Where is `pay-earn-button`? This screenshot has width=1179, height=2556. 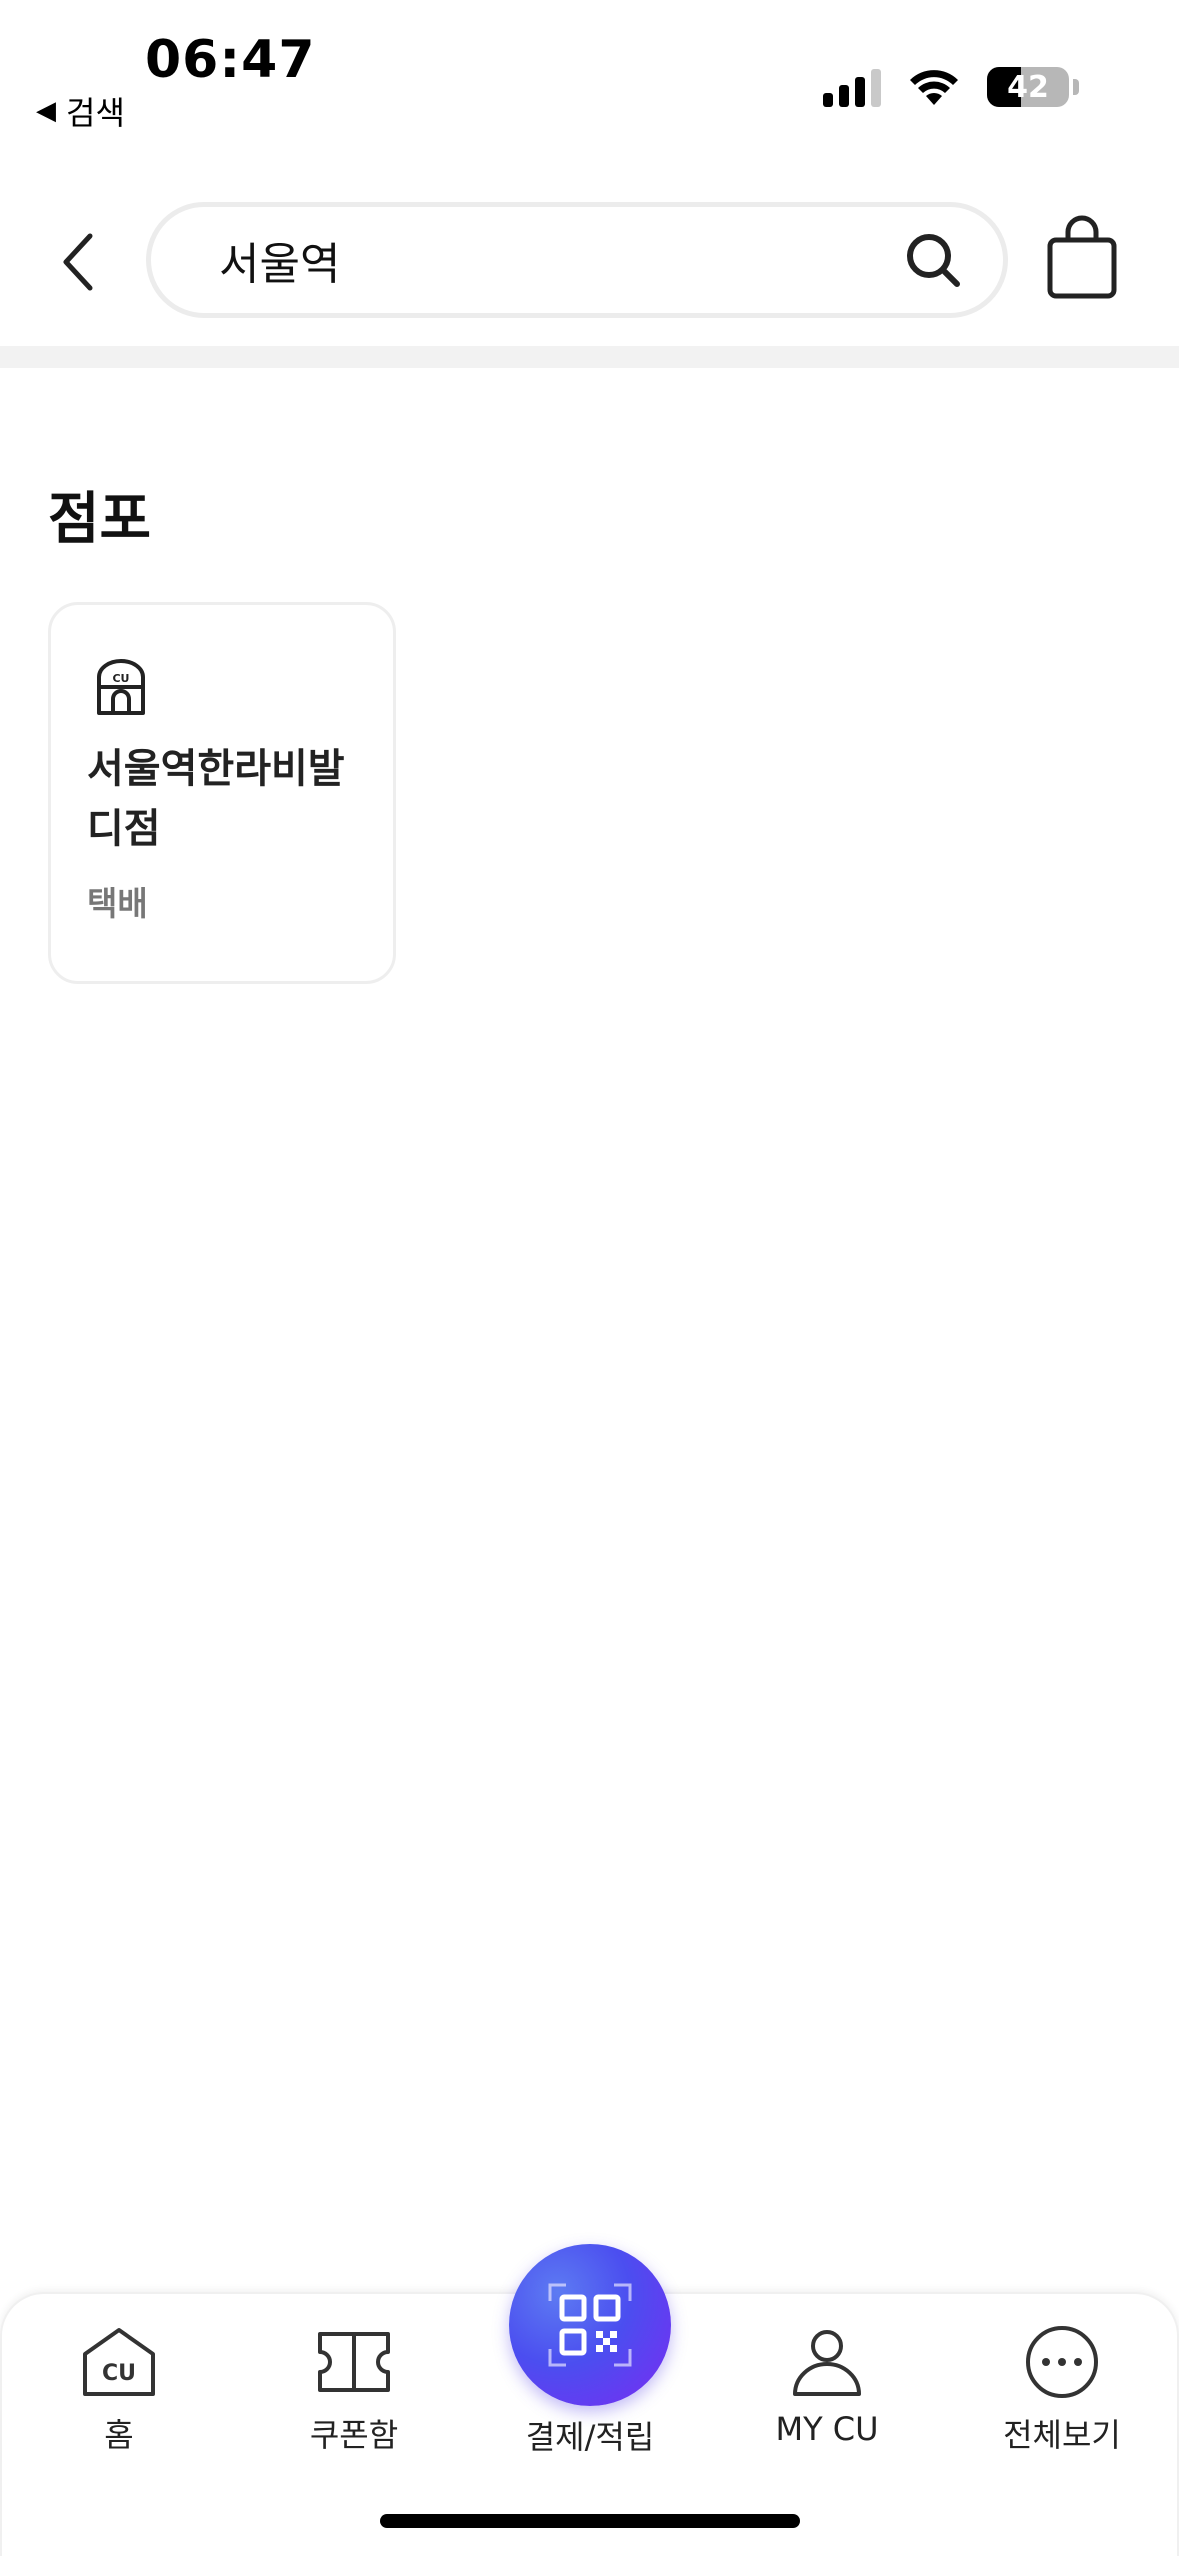
pay-earn-button is located at coordinates (590, 2325).